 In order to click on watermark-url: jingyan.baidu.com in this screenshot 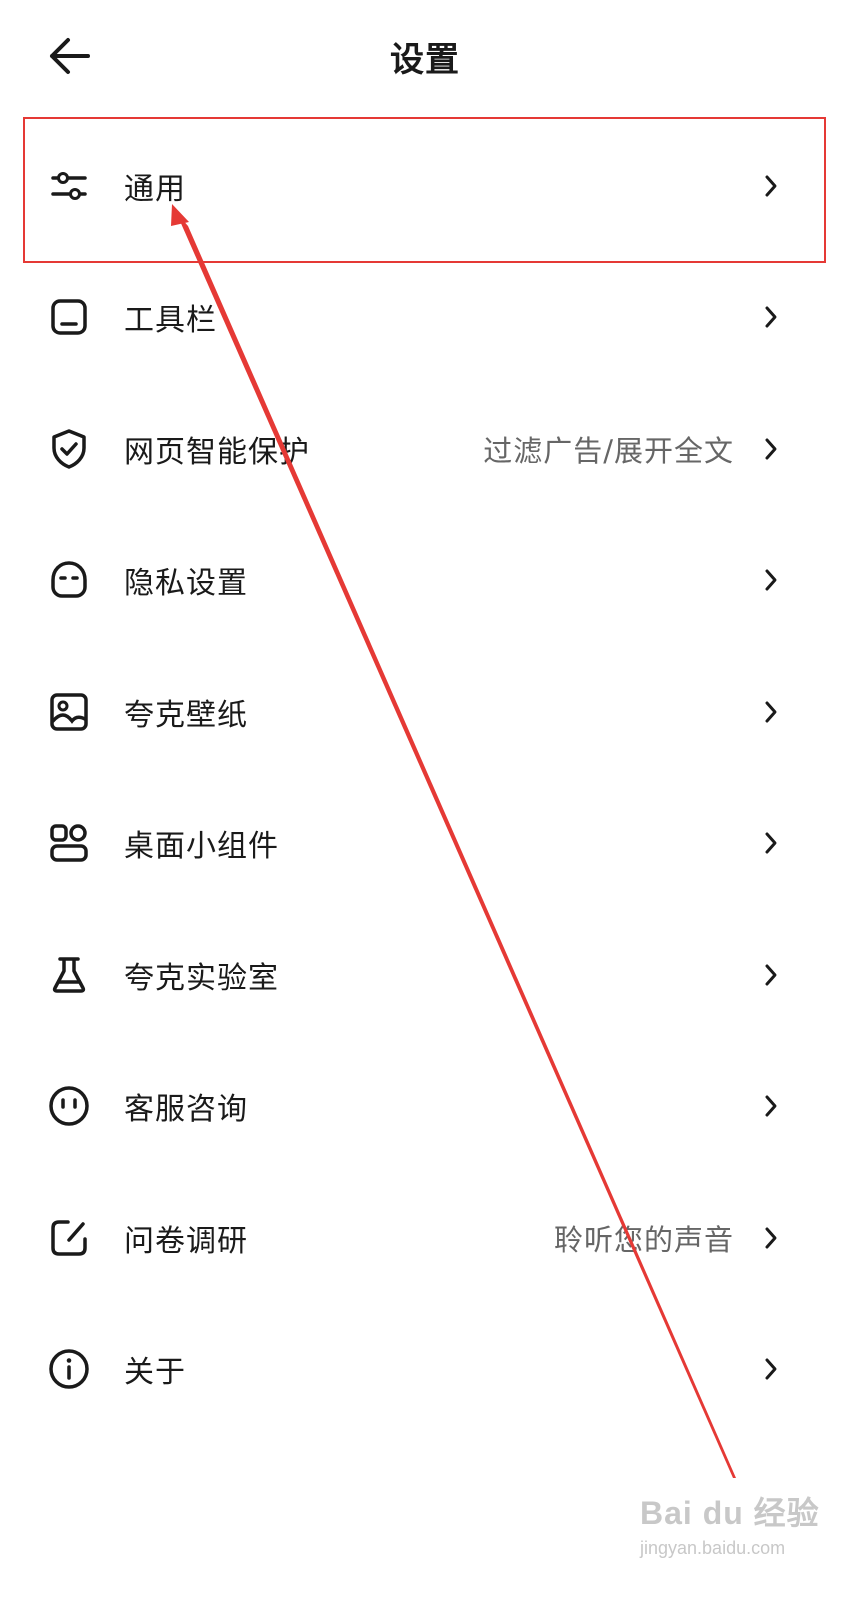, I will do `click(713, 1548)`.